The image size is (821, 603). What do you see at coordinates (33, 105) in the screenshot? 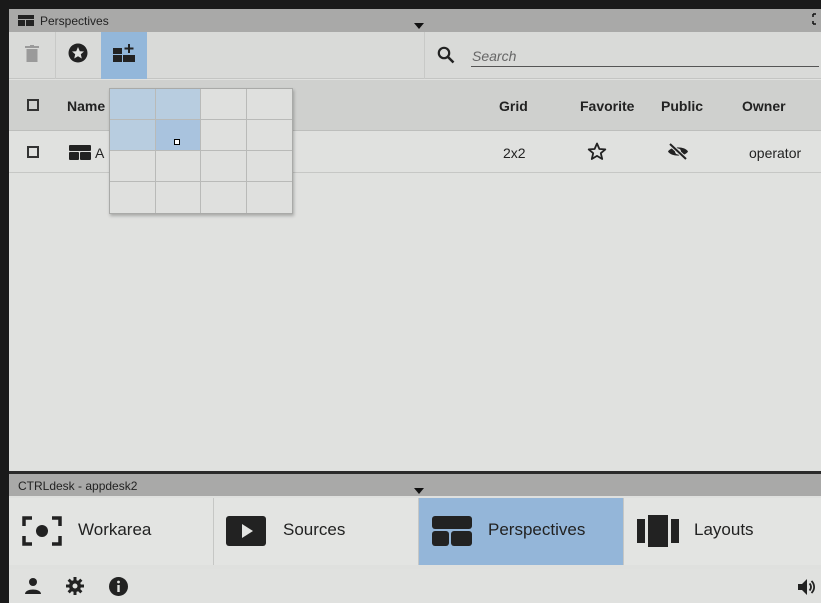
I see `select-all-checkbox` at bounding box center [33, 105].